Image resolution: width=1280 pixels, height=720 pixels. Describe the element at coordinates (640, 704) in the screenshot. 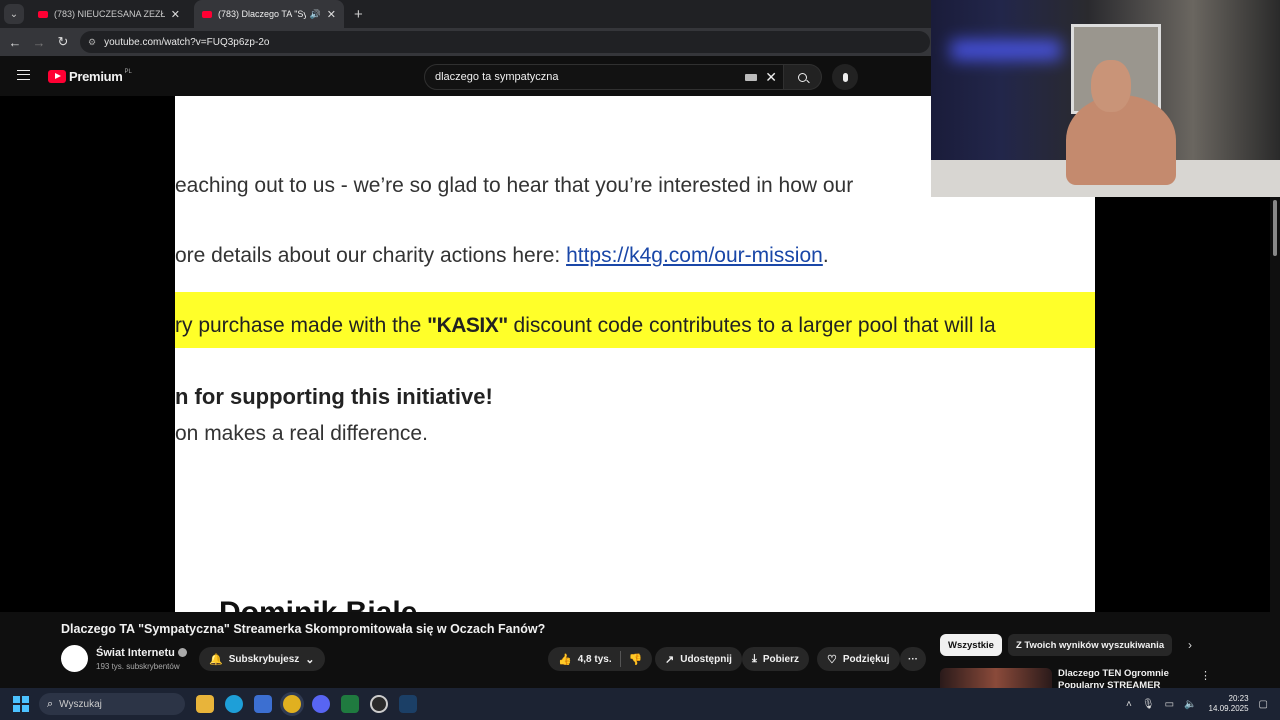

I see `windows-taskbar: ⌕ Wyszukaj ˄ 🎙 ▭ 🔈 20:23 14.09.2025 ▢` at that location.